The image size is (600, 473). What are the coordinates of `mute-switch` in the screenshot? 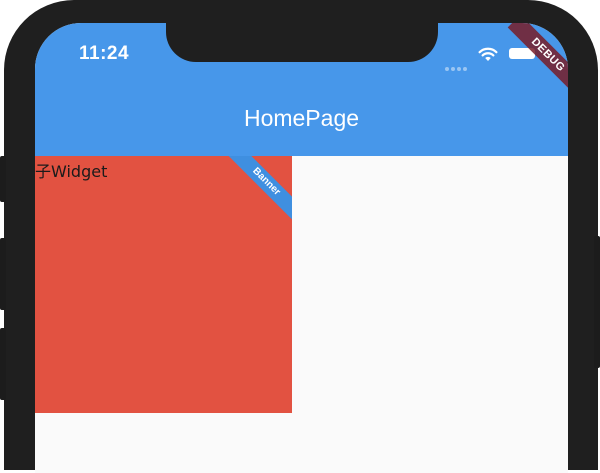 It's located at (3, 179).